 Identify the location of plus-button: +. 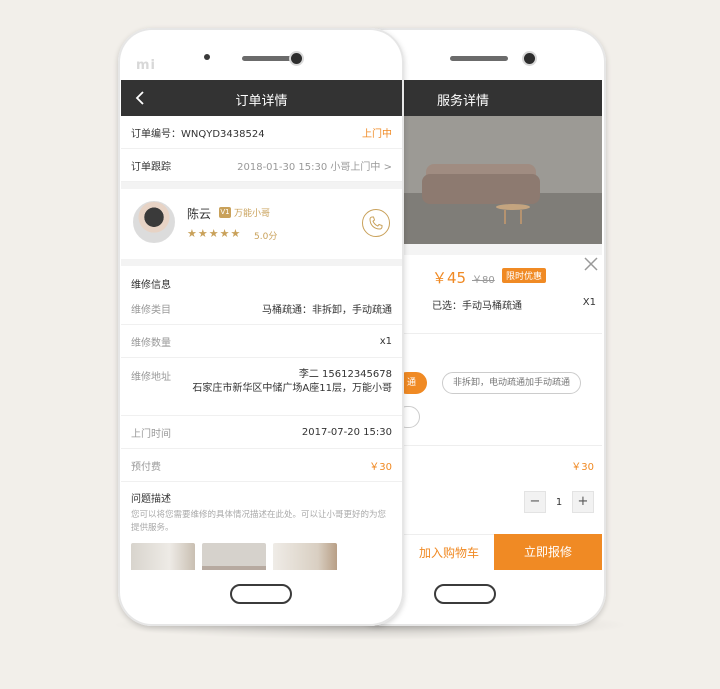
(583, 502).